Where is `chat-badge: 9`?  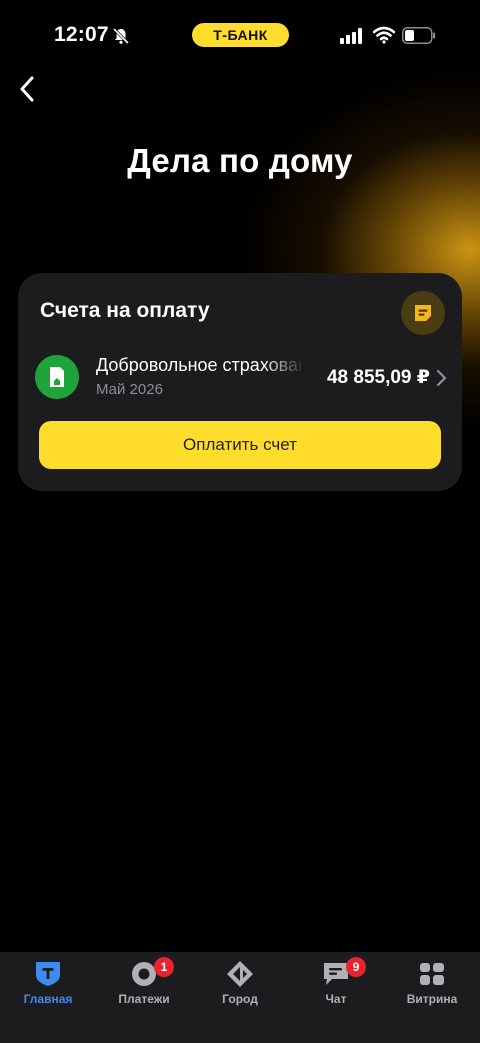 chat-badge: 9 is located at coordinates (356, 967).